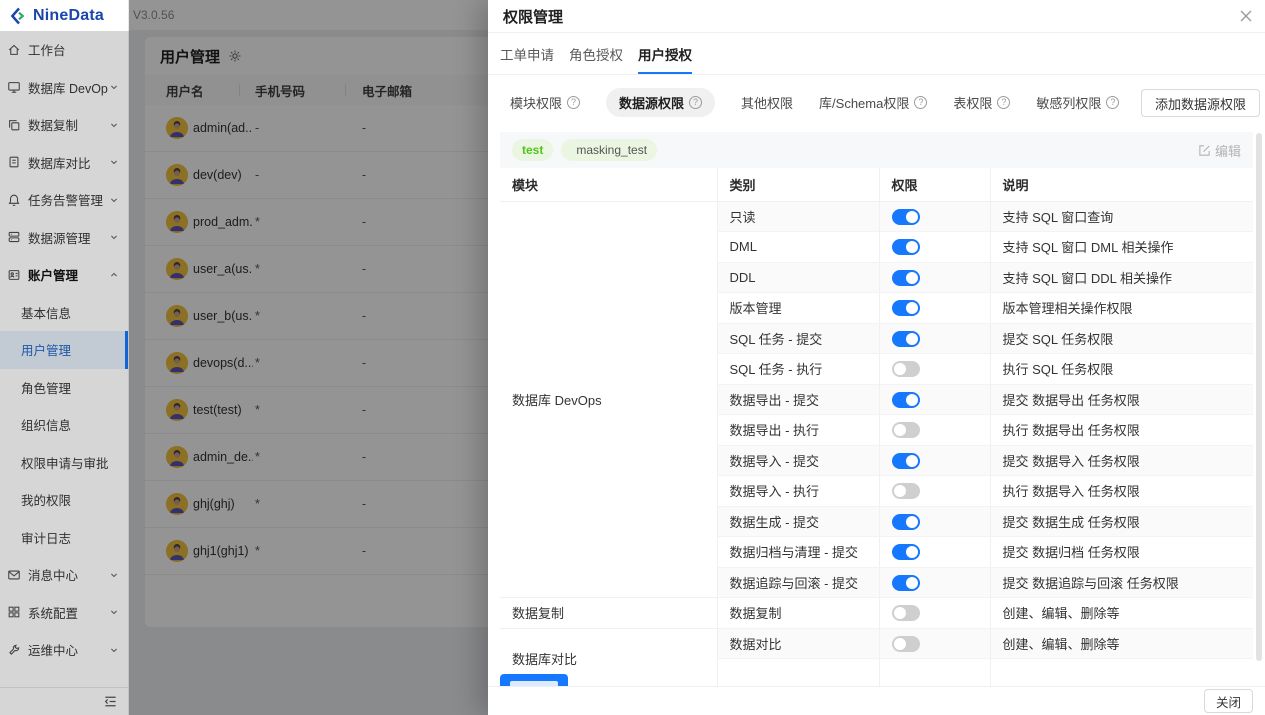  Describe the element at coordinates (797, 672) in the screenshot. I see `category-cell` at that location.